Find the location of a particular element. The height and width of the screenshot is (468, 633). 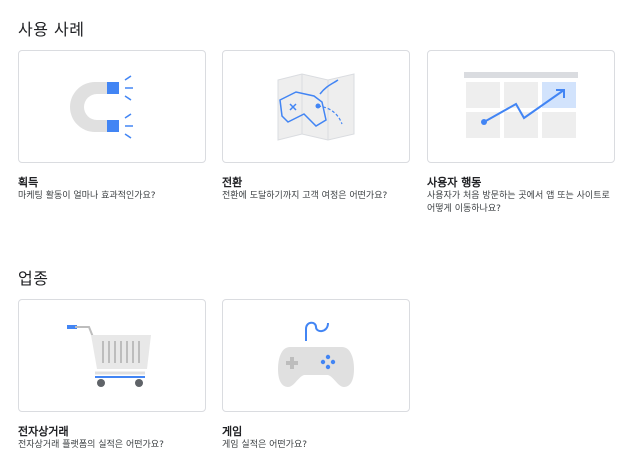

card-conversion is located at coordinates (316, 106).